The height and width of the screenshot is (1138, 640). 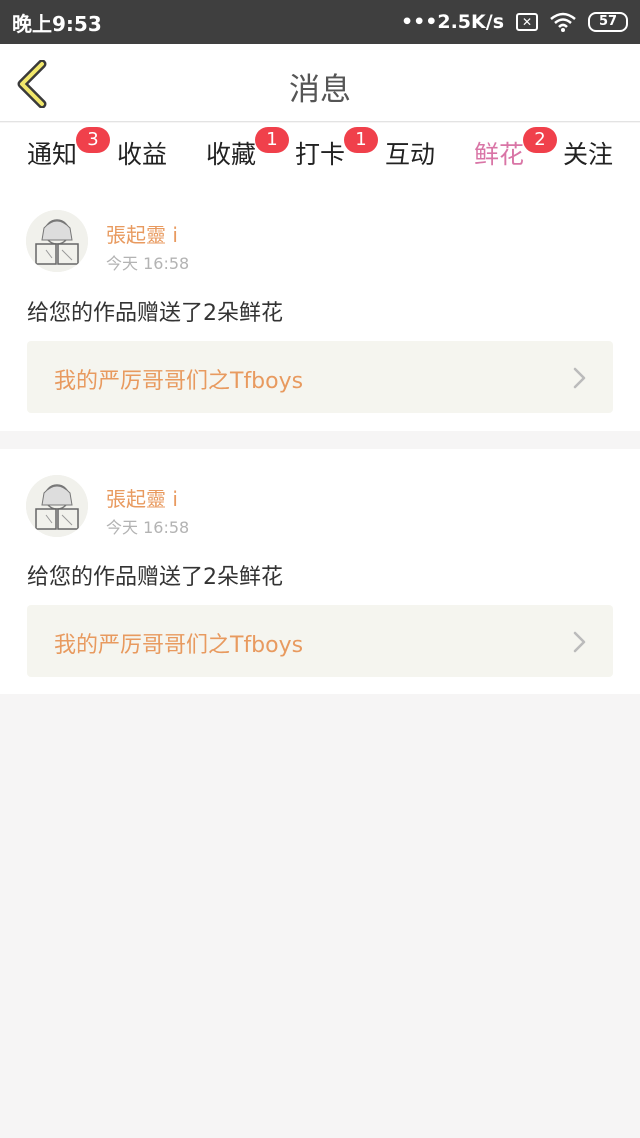 I want to click on unread-badge: 3, so click(x=93, y=140).